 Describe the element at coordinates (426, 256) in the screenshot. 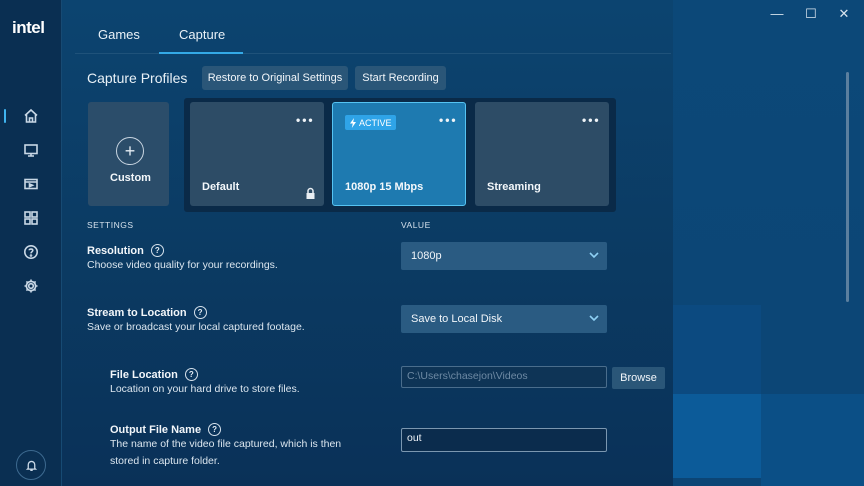

I see `resolution-value: 1080p` at that location.